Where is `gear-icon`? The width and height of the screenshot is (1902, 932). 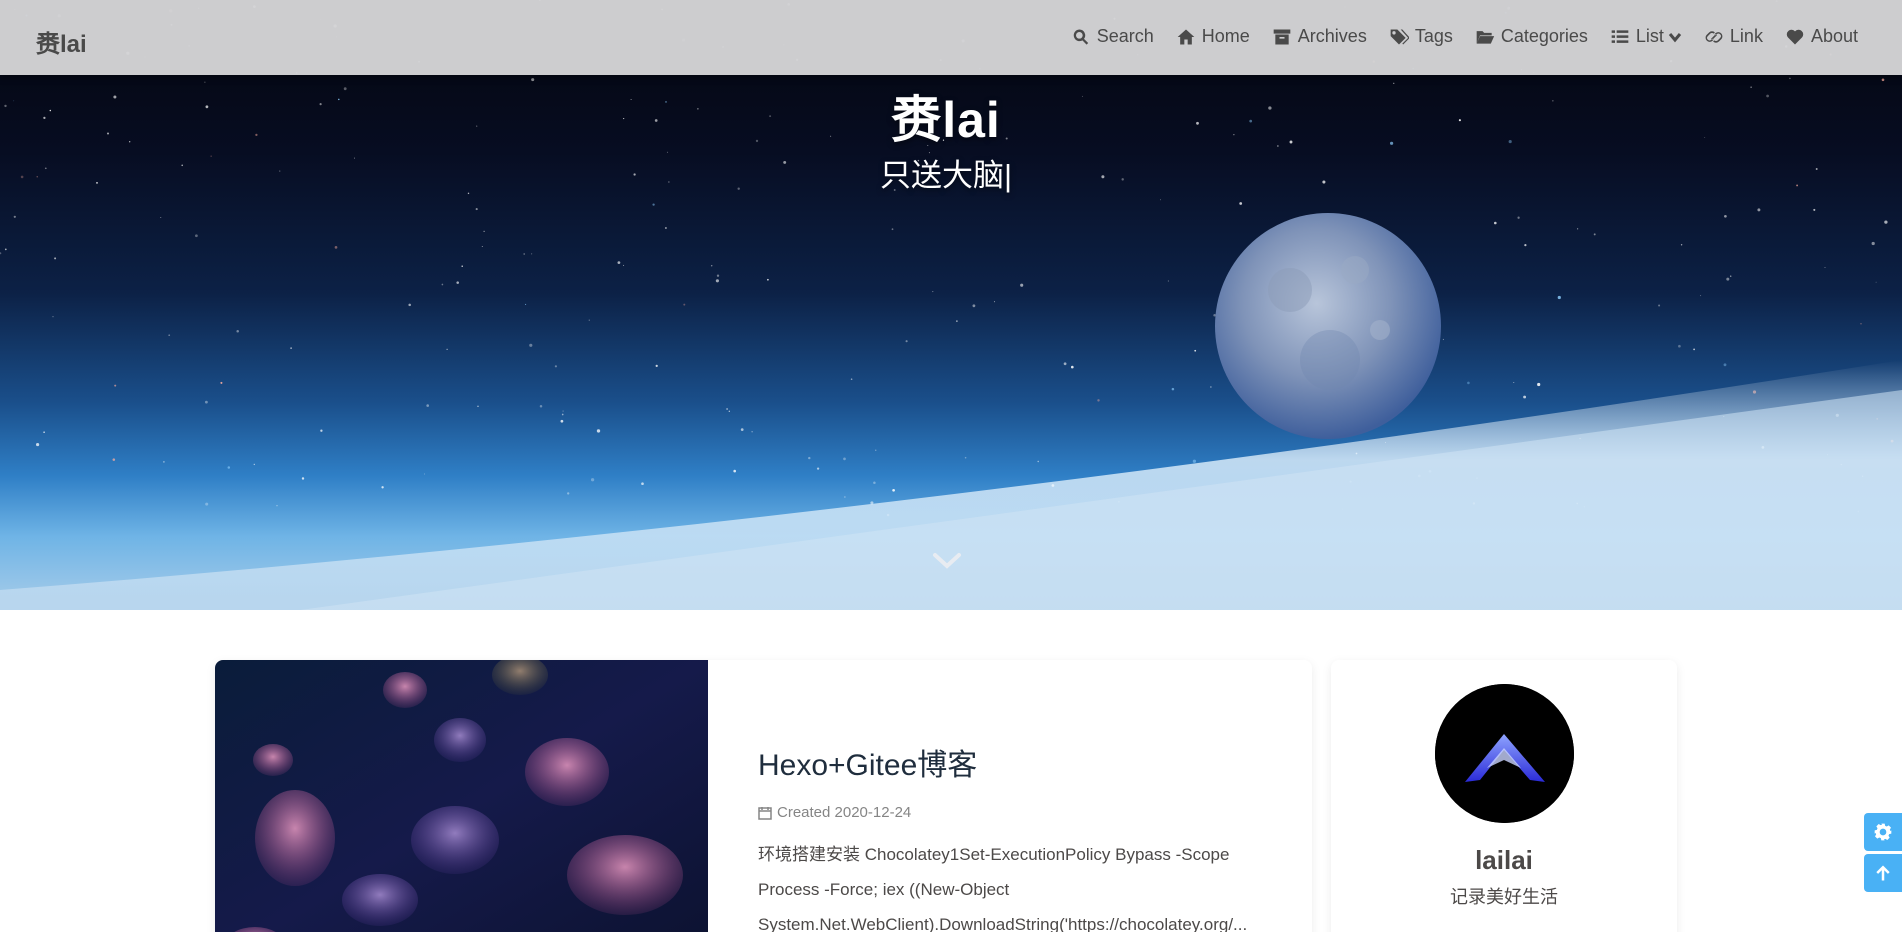 gear-icon is located at coordinates (1883, 832).